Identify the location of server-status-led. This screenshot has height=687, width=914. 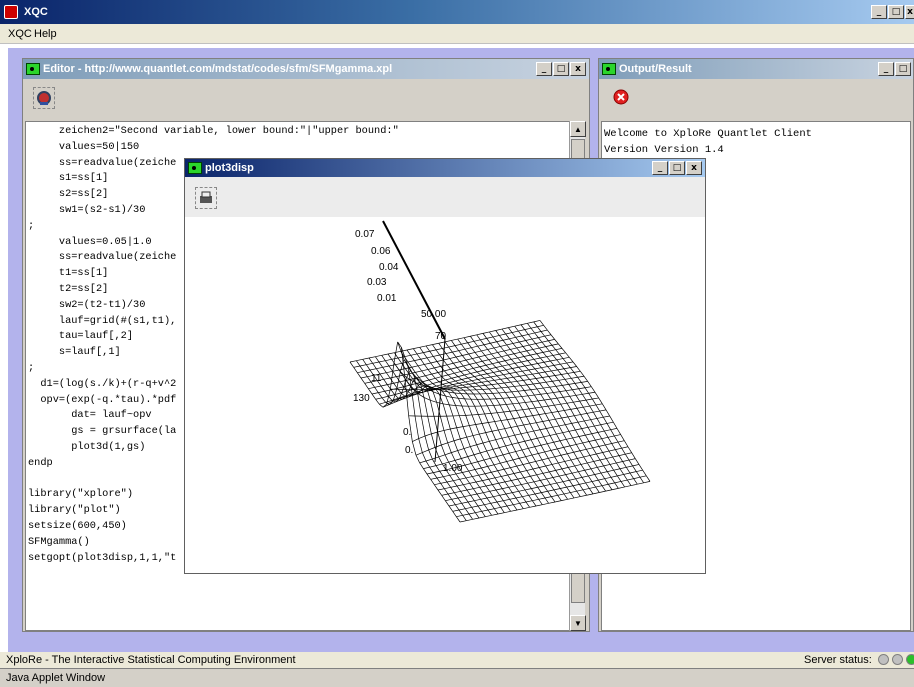
(910, 659).